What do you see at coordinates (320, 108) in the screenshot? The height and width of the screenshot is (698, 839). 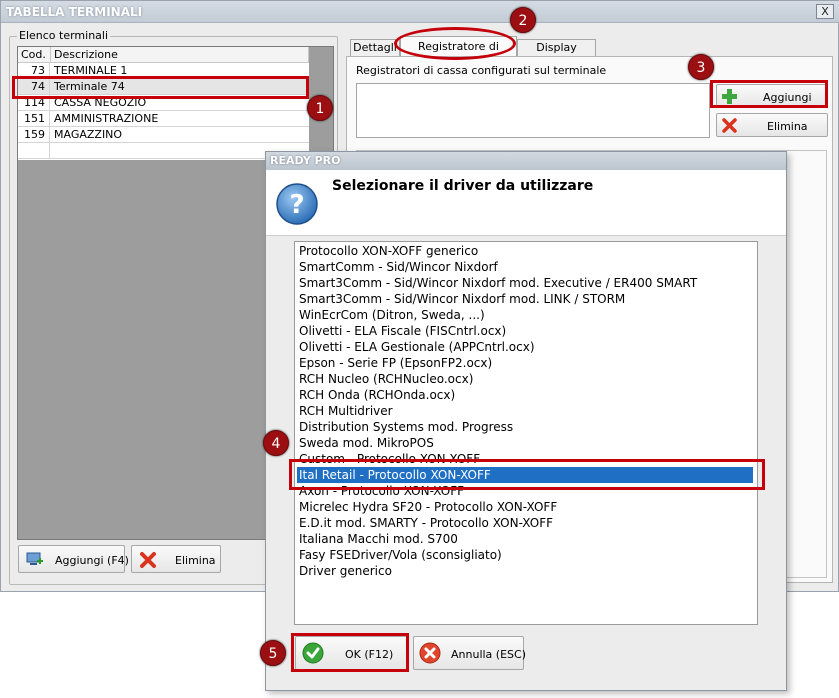 I see `annotation-badge-1: 1` at bounding box center [320, 108].